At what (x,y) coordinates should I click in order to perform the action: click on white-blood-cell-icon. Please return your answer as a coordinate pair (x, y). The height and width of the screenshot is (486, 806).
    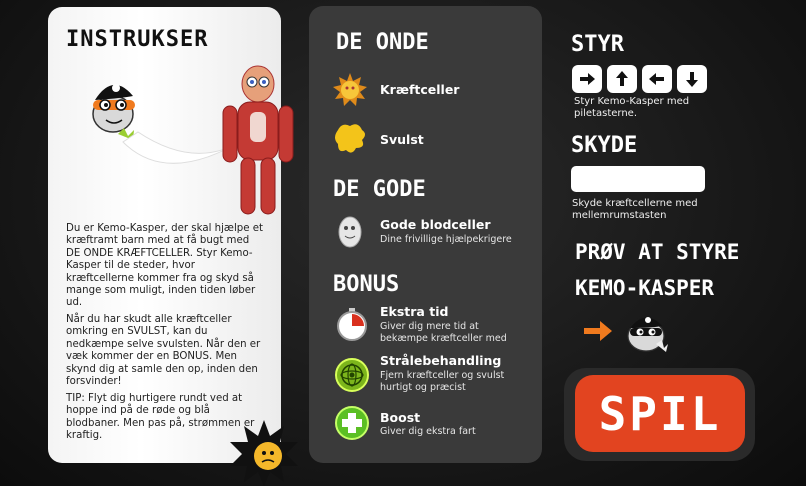
    Looking at the image, I should click on (350, 232).